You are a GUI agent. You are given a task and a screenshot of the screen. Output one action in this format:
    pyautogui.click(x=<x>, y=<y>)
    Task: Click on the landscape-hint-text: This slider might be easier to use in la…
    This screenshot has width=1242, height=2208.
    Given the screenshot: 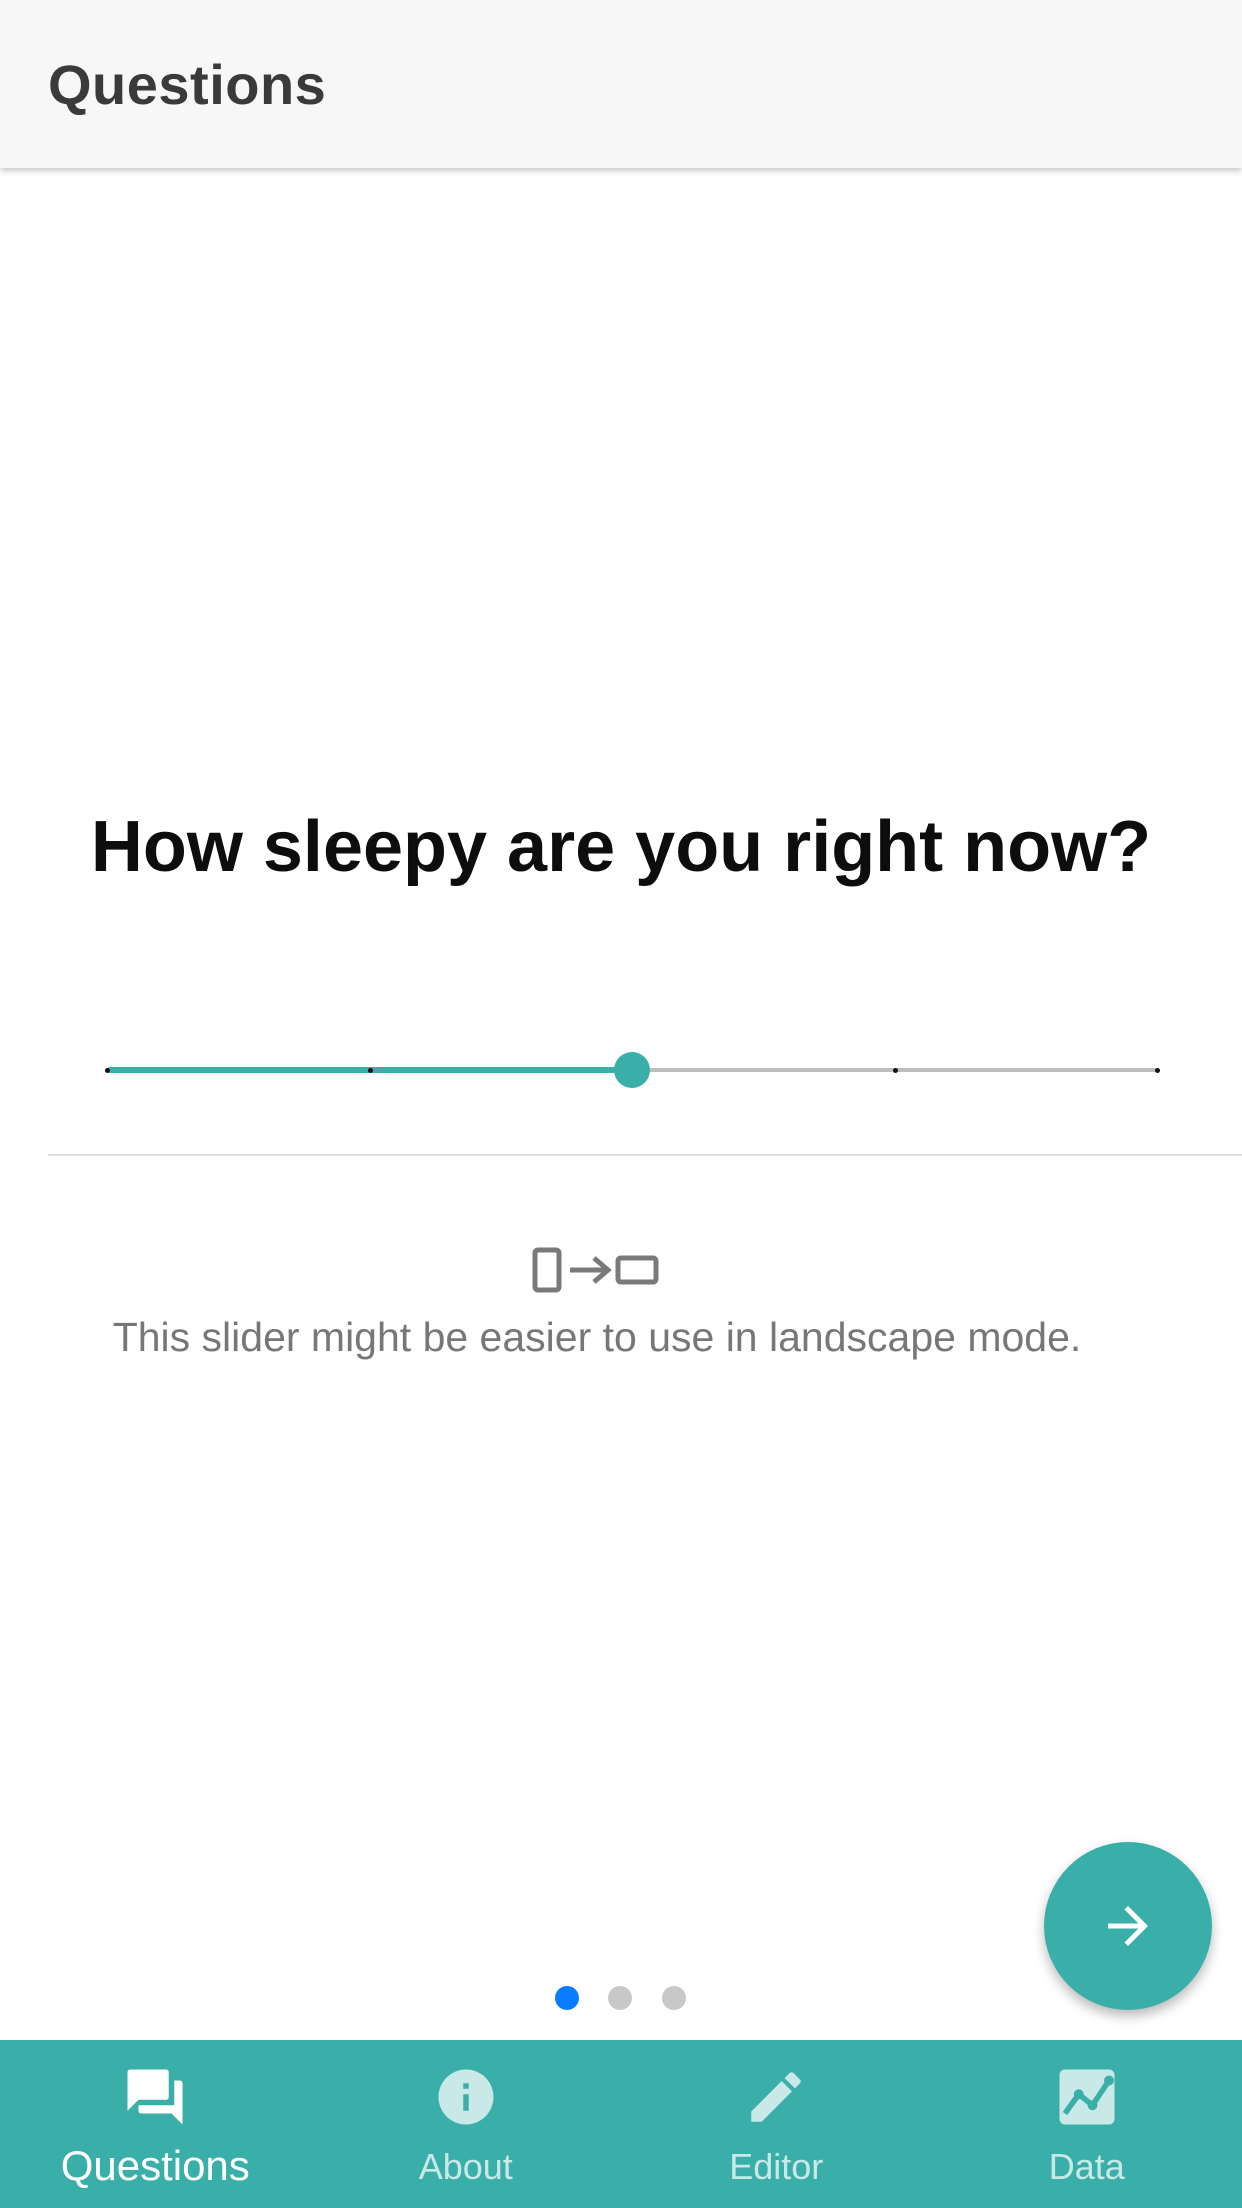 What is the action you would take?
    pyautogui.click(x=597, y=1337)
    